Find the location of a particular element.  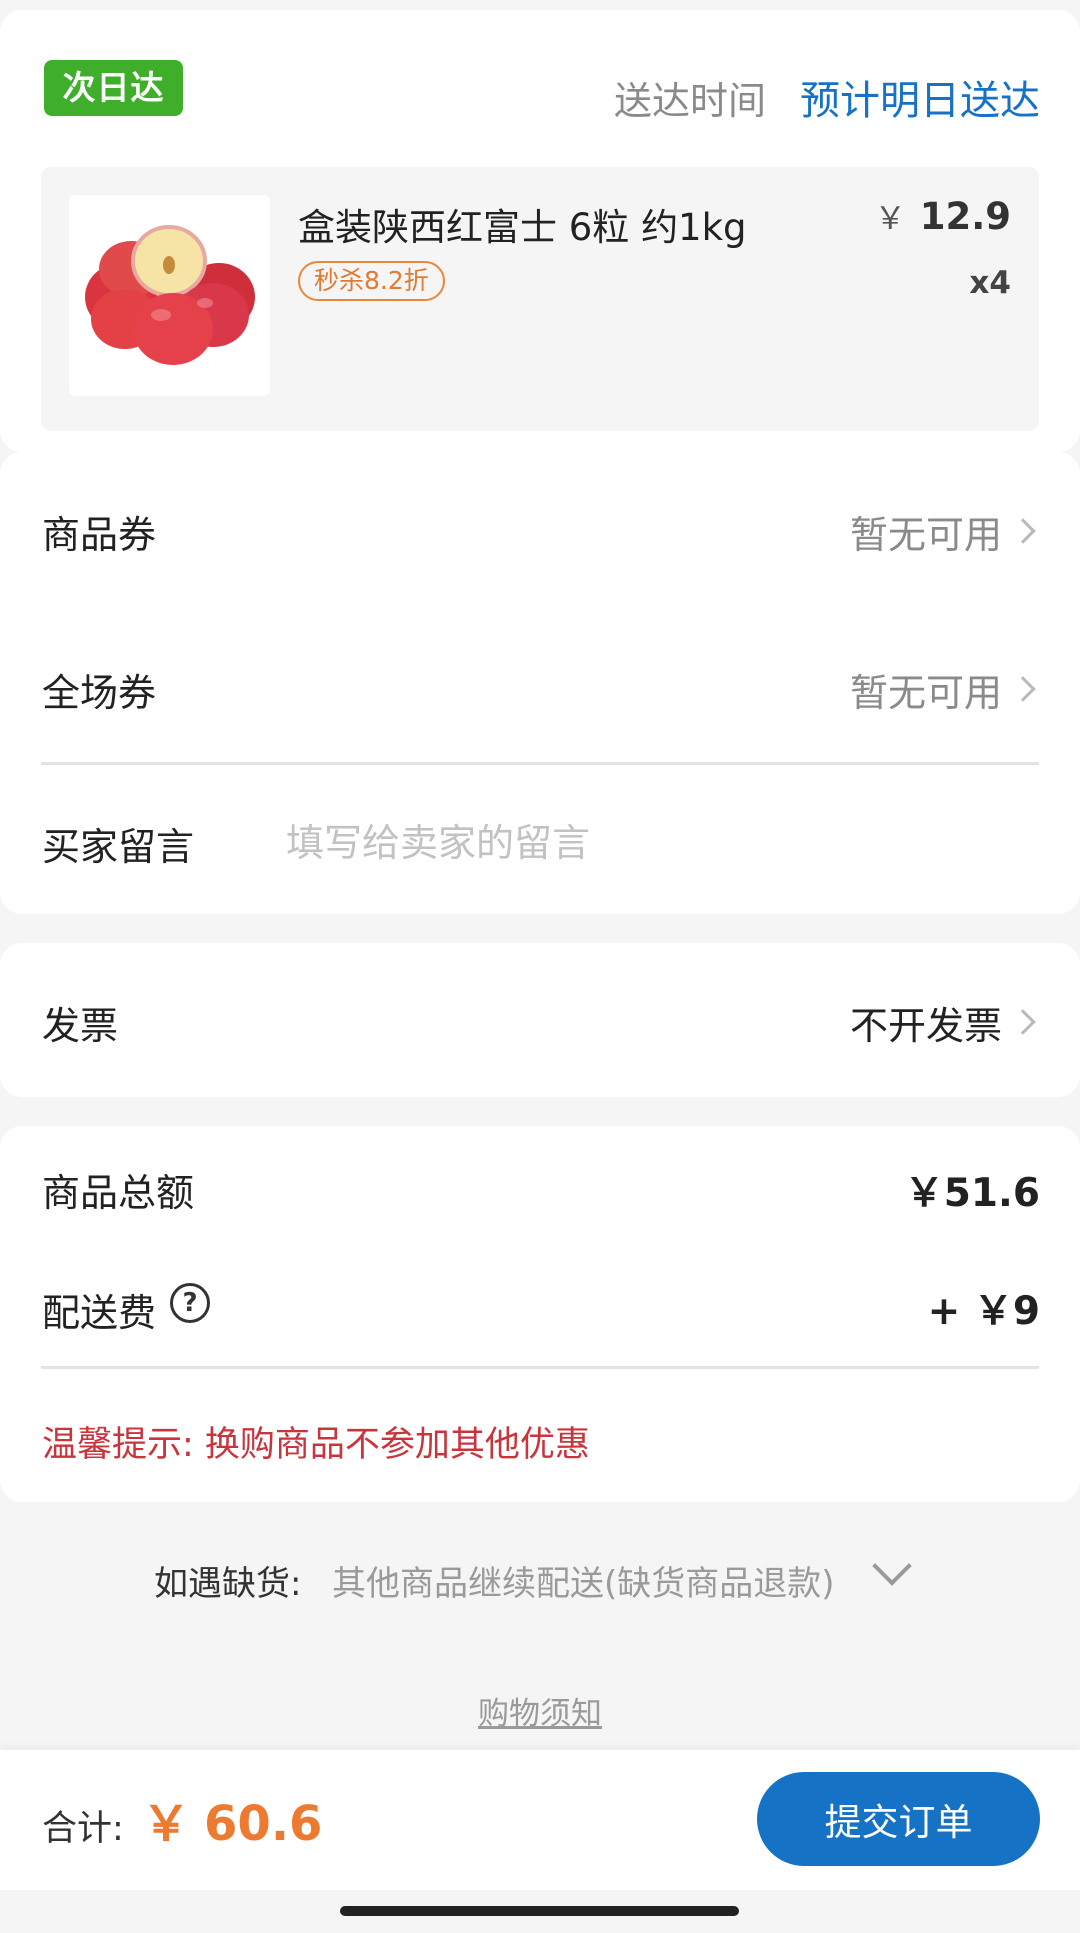

goods-coupon-label: 商品券 is located at coordinates (99, 535).